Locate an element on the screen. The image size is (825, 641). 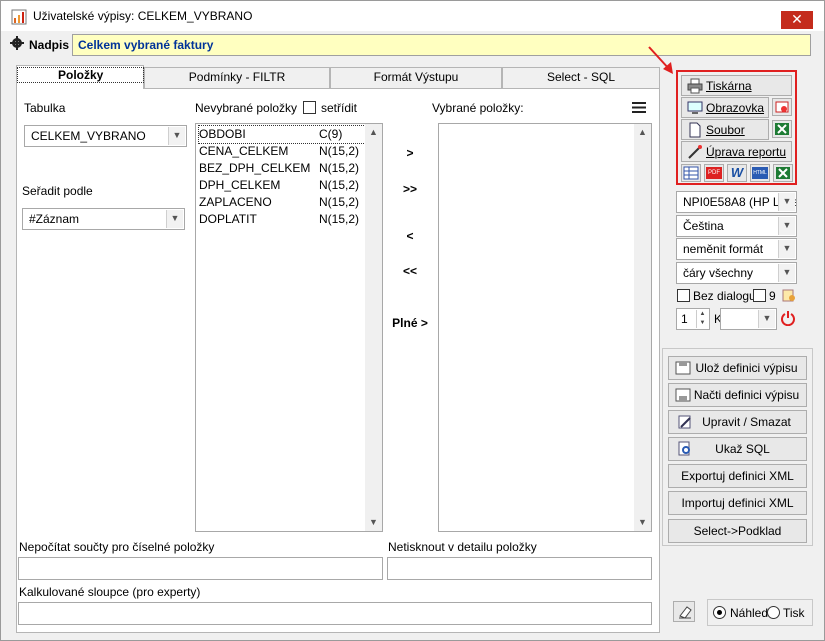
seradit-select: #Záznam ▼ is located at coordinates (103, 219).